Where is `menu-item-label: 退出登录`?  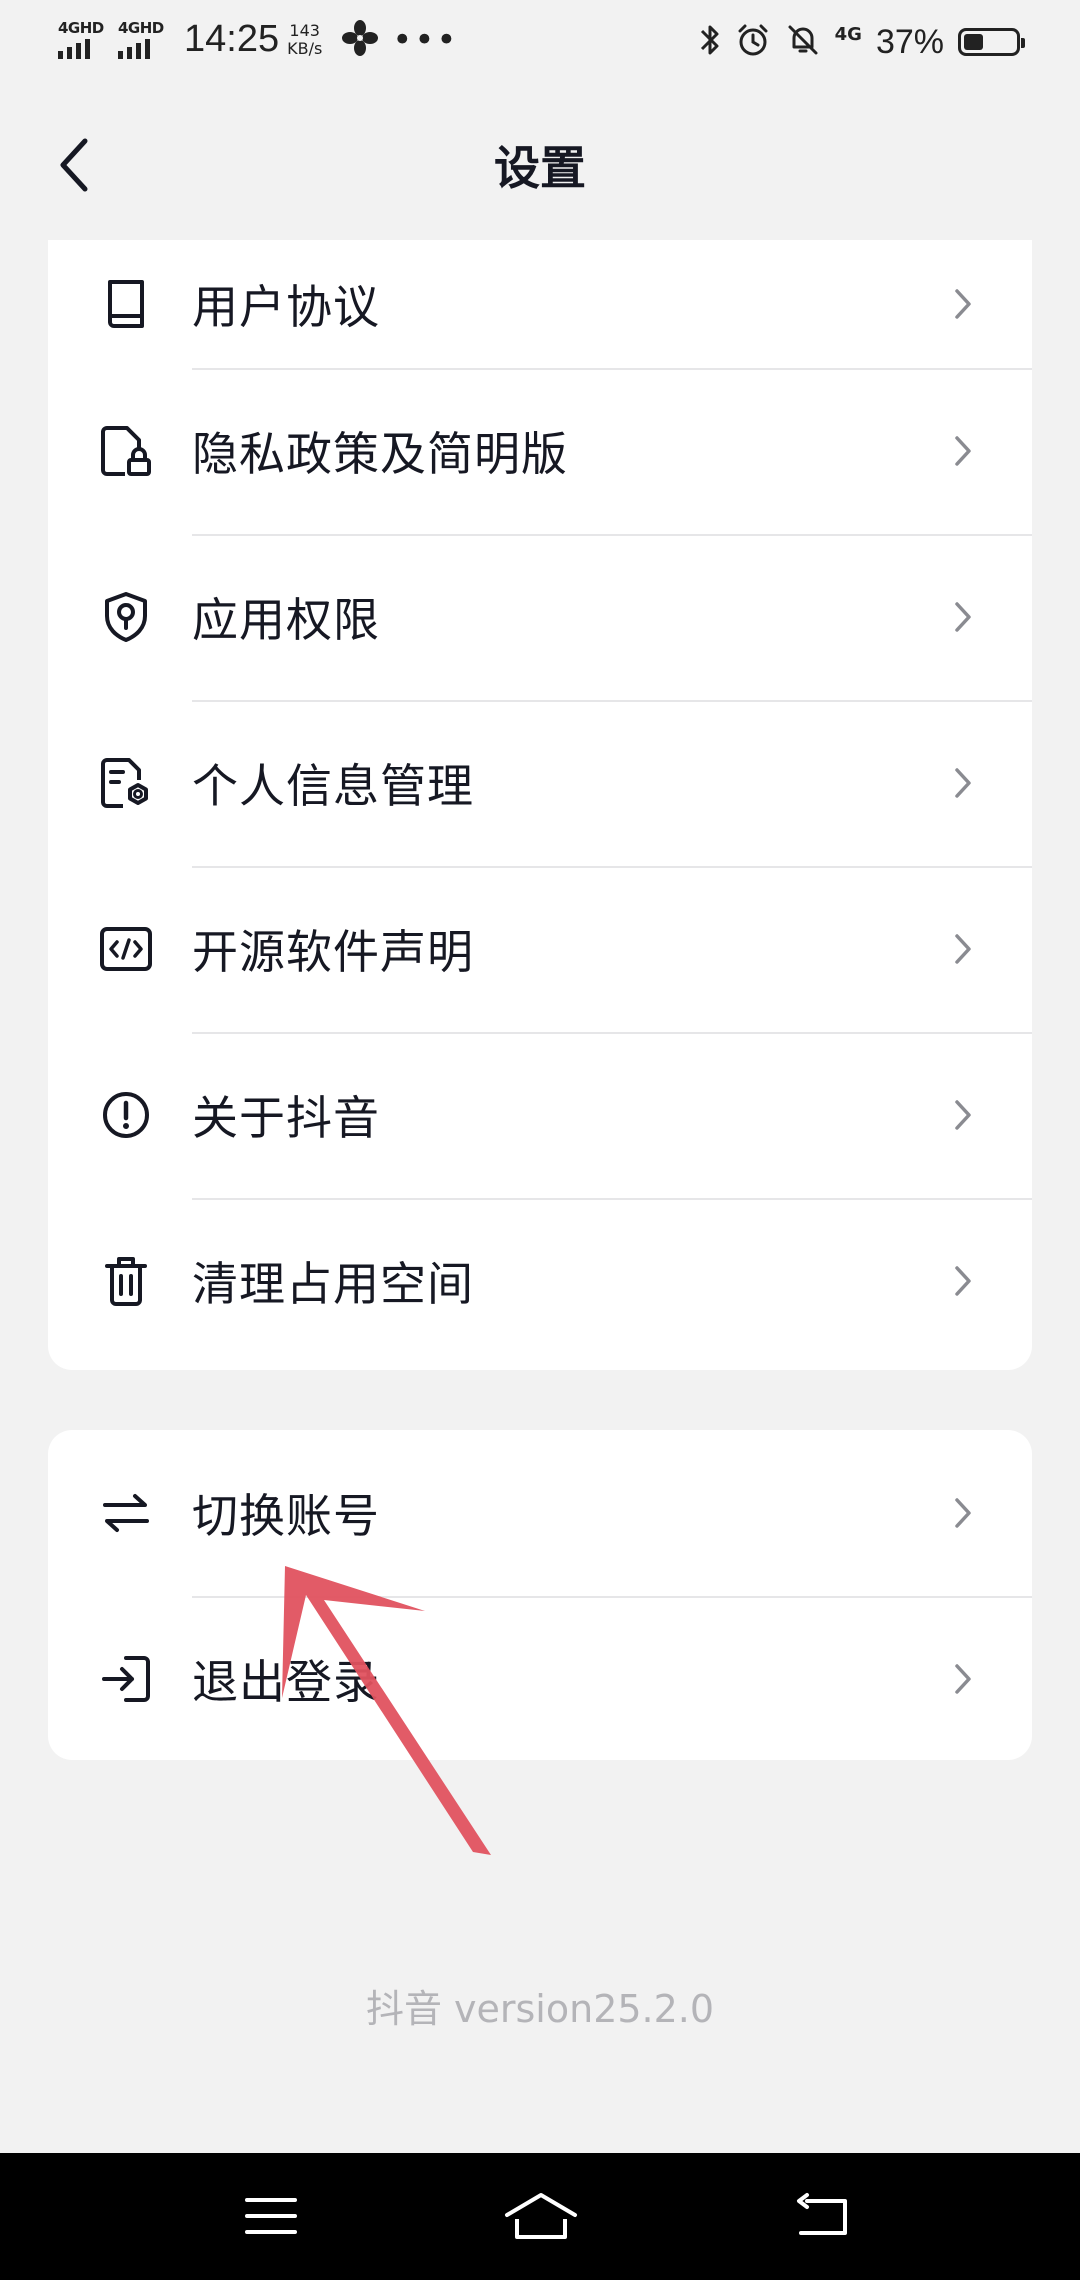 menu-item-label: 退出登录 is located at coordinates (286, 1682).